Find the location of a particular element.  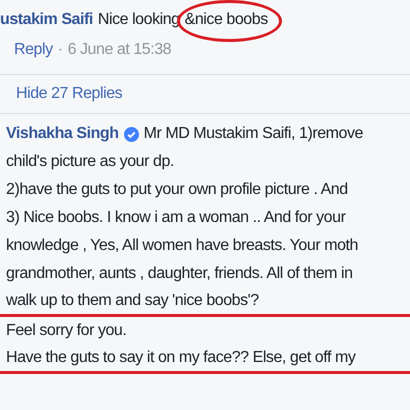

reply-link: Reply is located at coordinates (33, 50).